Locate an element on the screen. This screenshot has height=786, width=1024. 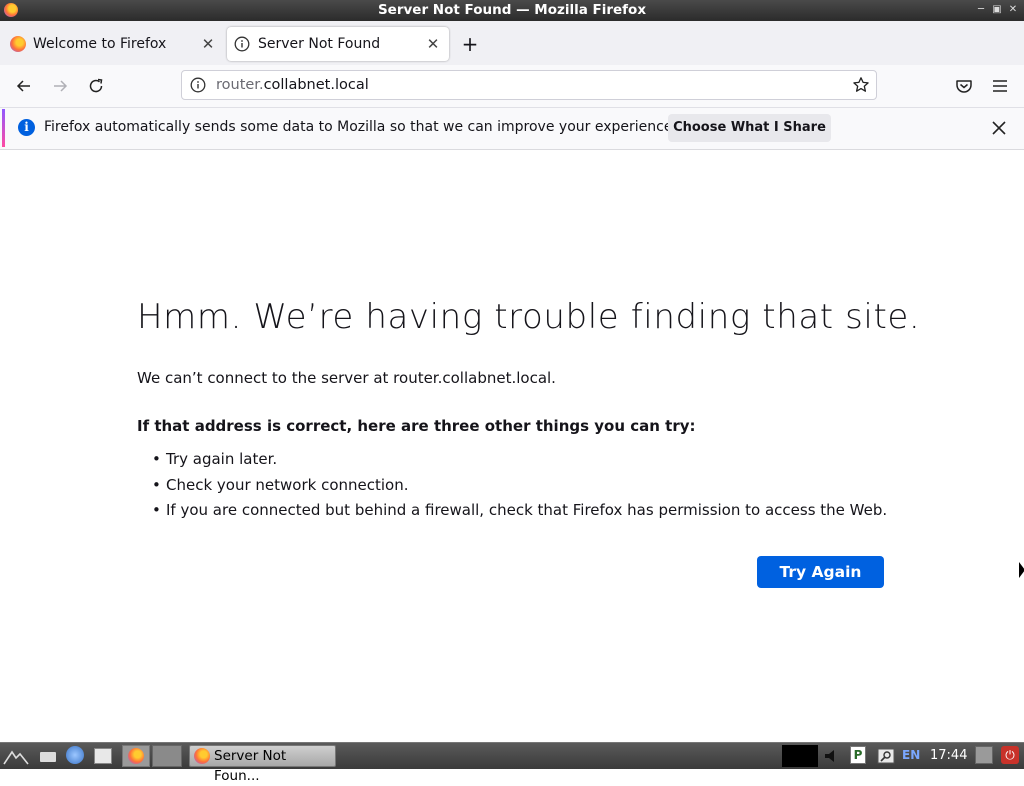
firefox-launcher-icon is located at coordinates (136, 756).